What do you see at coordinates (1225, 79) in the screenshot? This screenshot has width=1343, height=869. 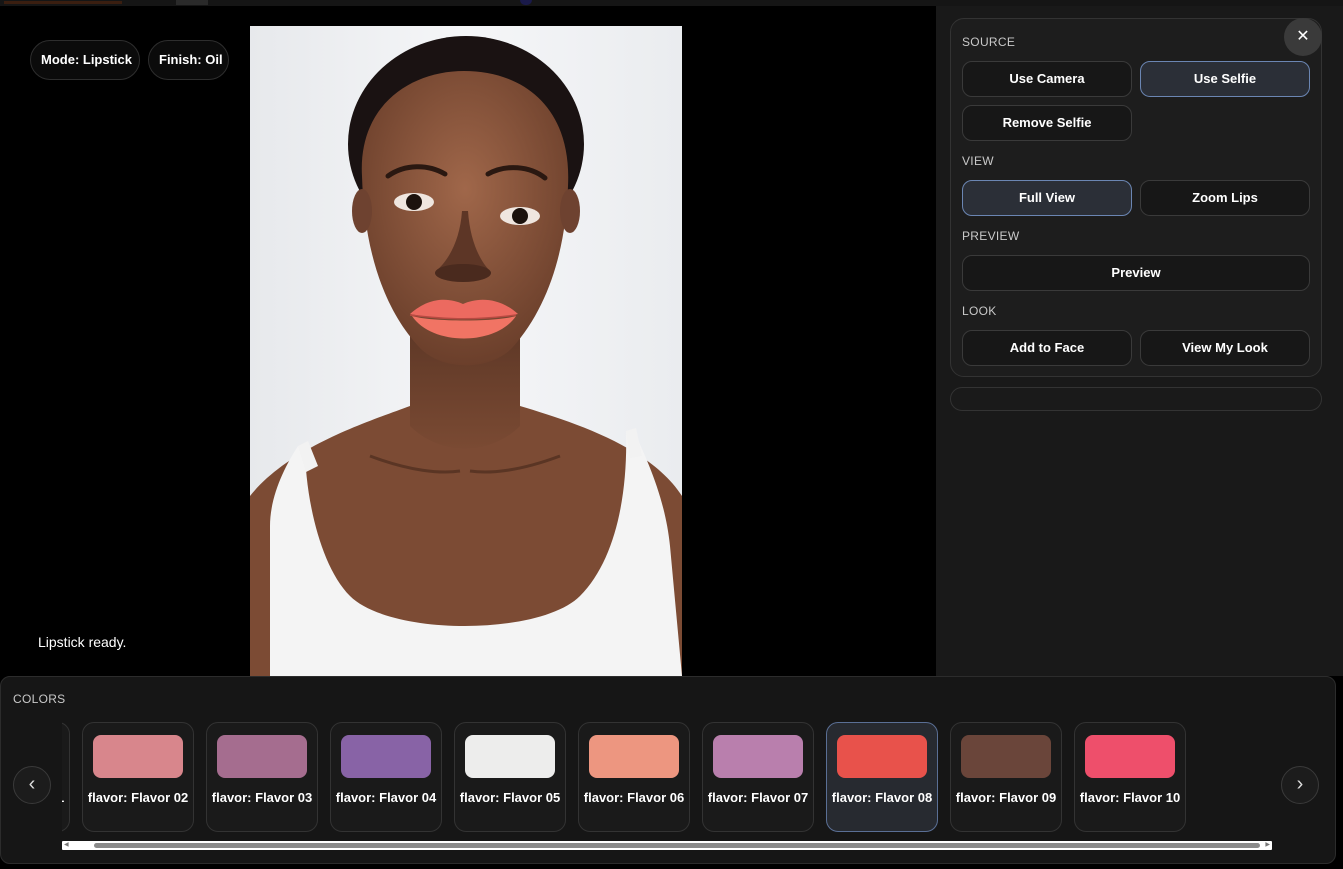 I see `use-selfie-button: Use Selfie` at bounding box center [1225, 79].